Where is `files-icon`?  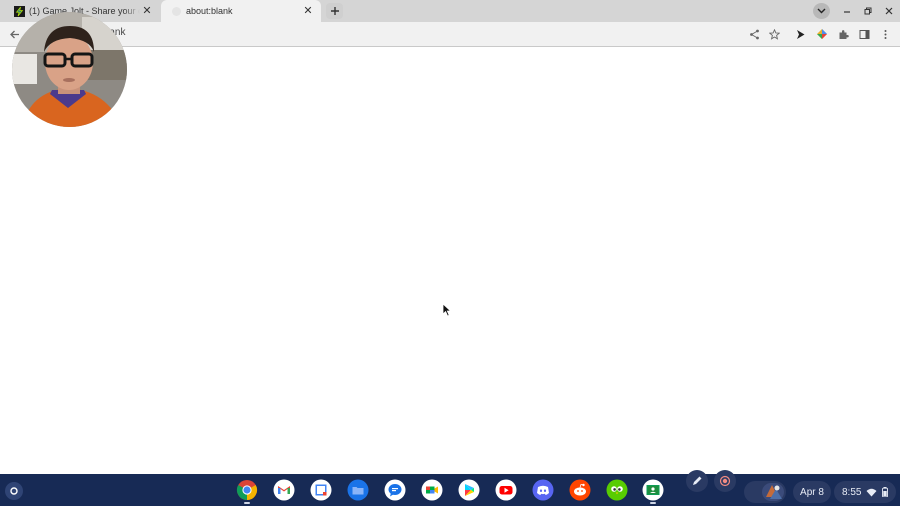 files-icon is located at coordinates (358, 490).